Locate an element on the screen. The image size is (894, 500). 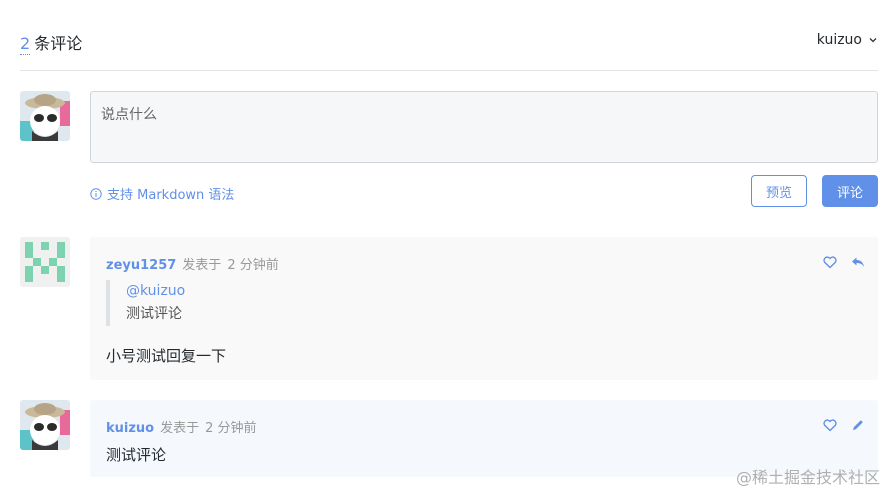
comment-avatar-kuizuo is located at coordinates (45, 425).